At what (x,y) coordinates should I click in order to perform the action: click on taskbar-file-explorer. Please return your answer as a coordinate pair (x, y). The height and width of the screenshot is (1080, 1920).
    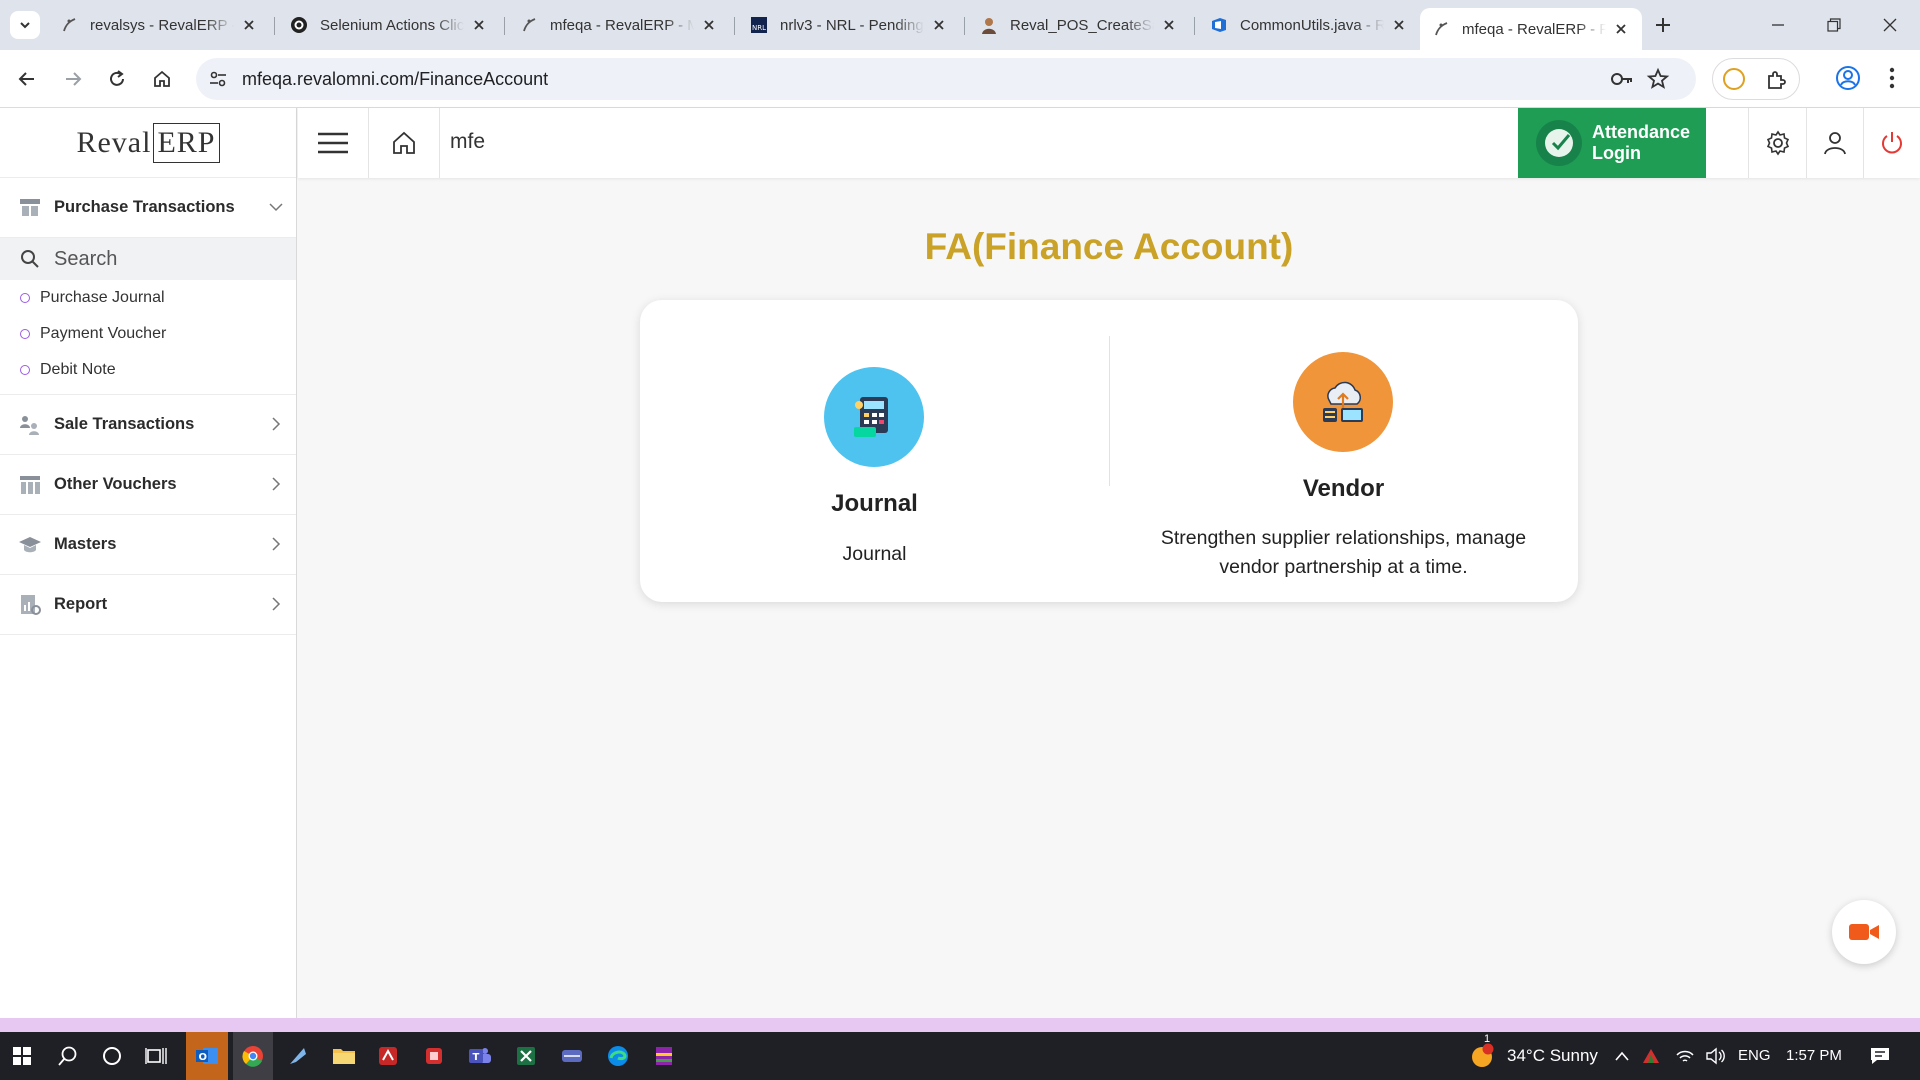
    Looking at the image, I should click on (344, 1056).